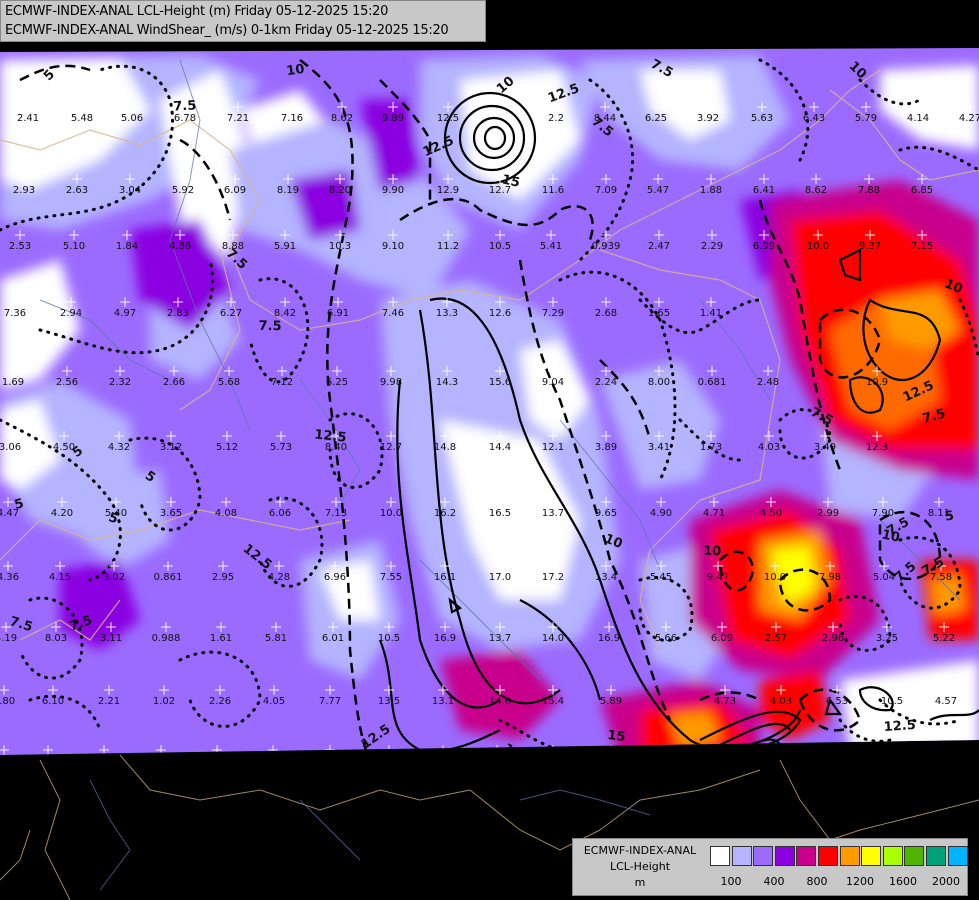  What do you see at coordinates (280, 513) in the screenshot?
I see `station-value: 6.06` at bounding box center [280, 513].